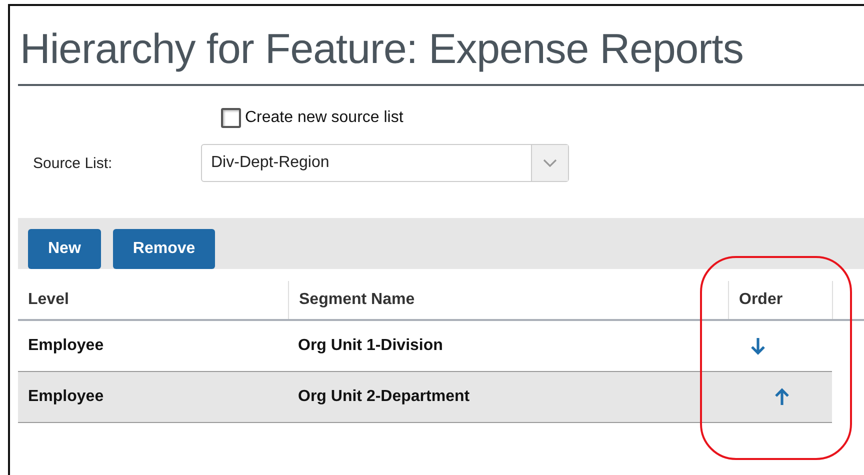  I want to click on toolbar-button: Remove, so click(164, 248).